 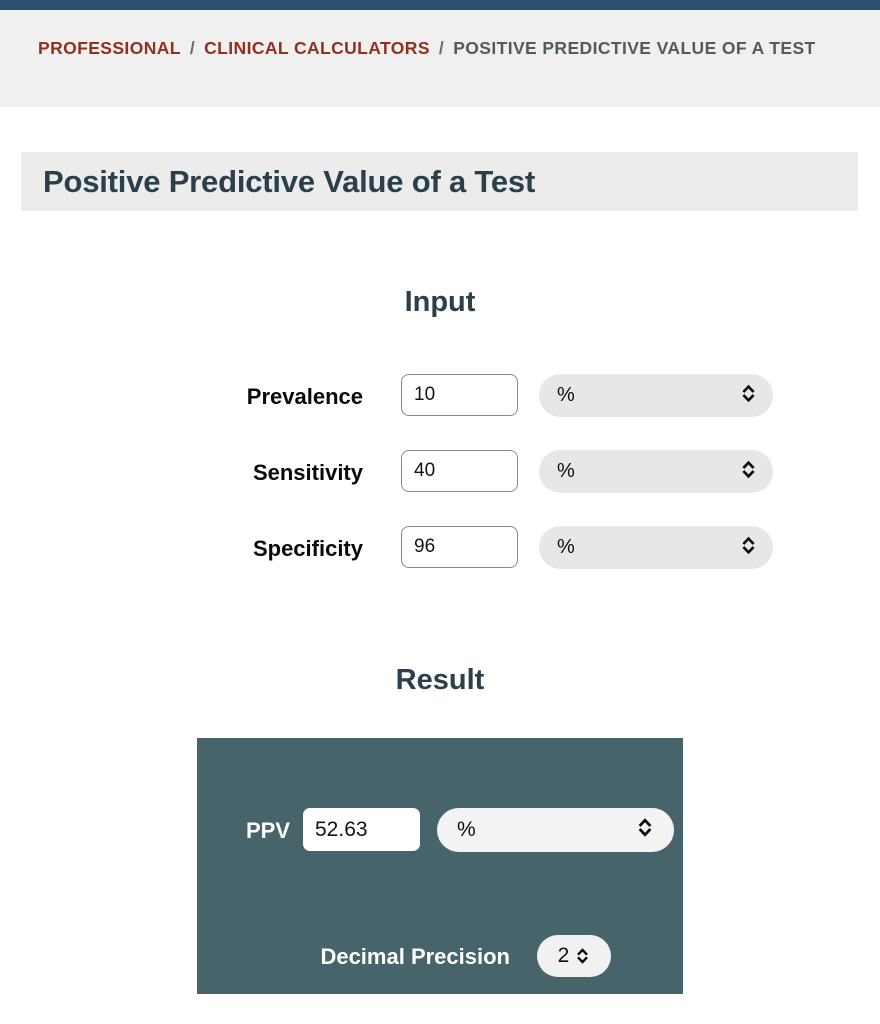 I want to click on top-accent-bar, so click(x=440, y=5).